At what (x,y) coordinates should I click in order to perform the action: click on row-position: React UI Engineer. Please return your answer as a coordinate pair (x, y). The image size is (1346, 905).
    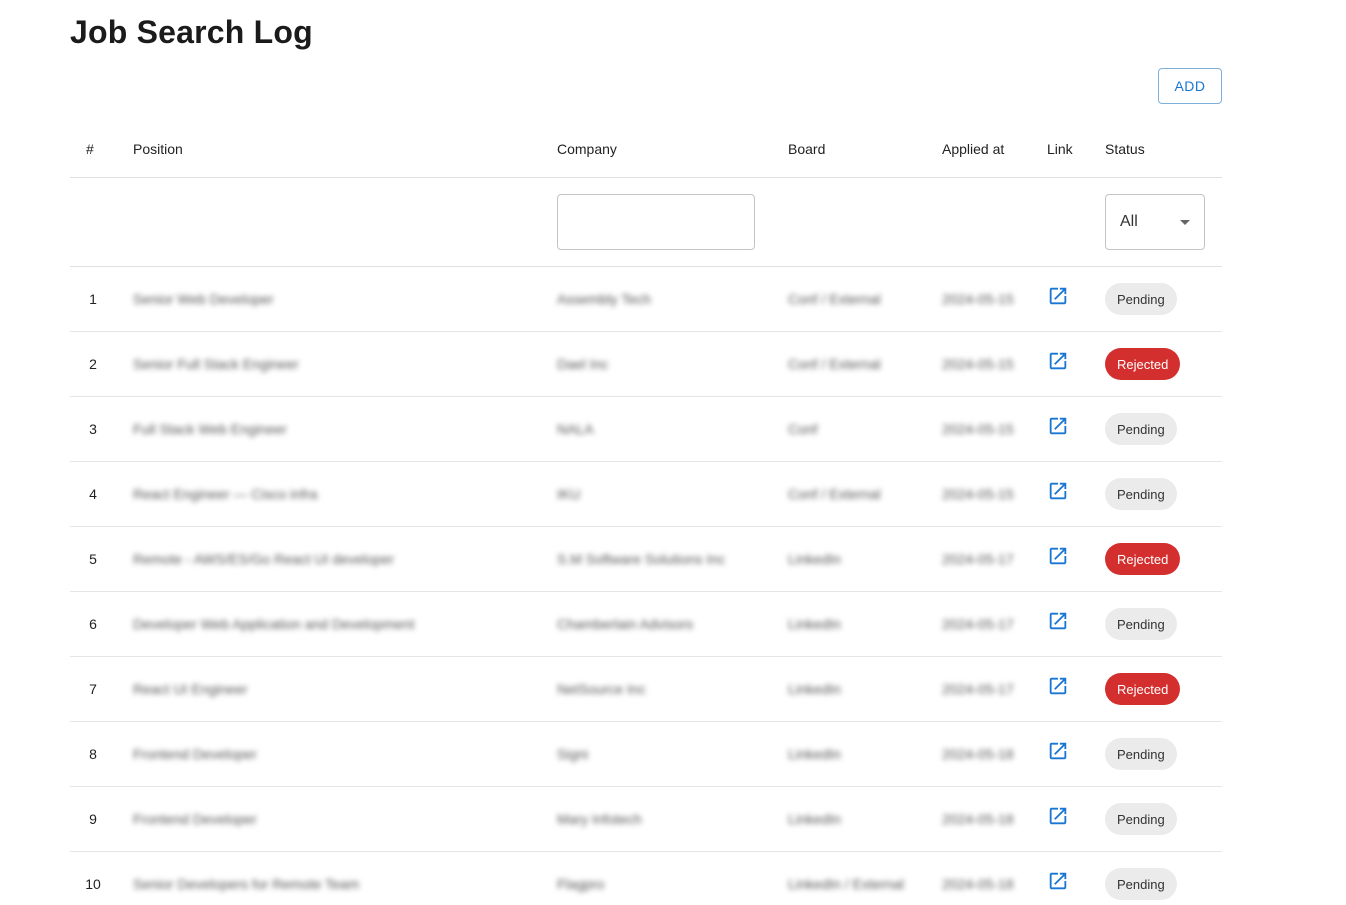
    Looking at the image, I should click on (190, 689).